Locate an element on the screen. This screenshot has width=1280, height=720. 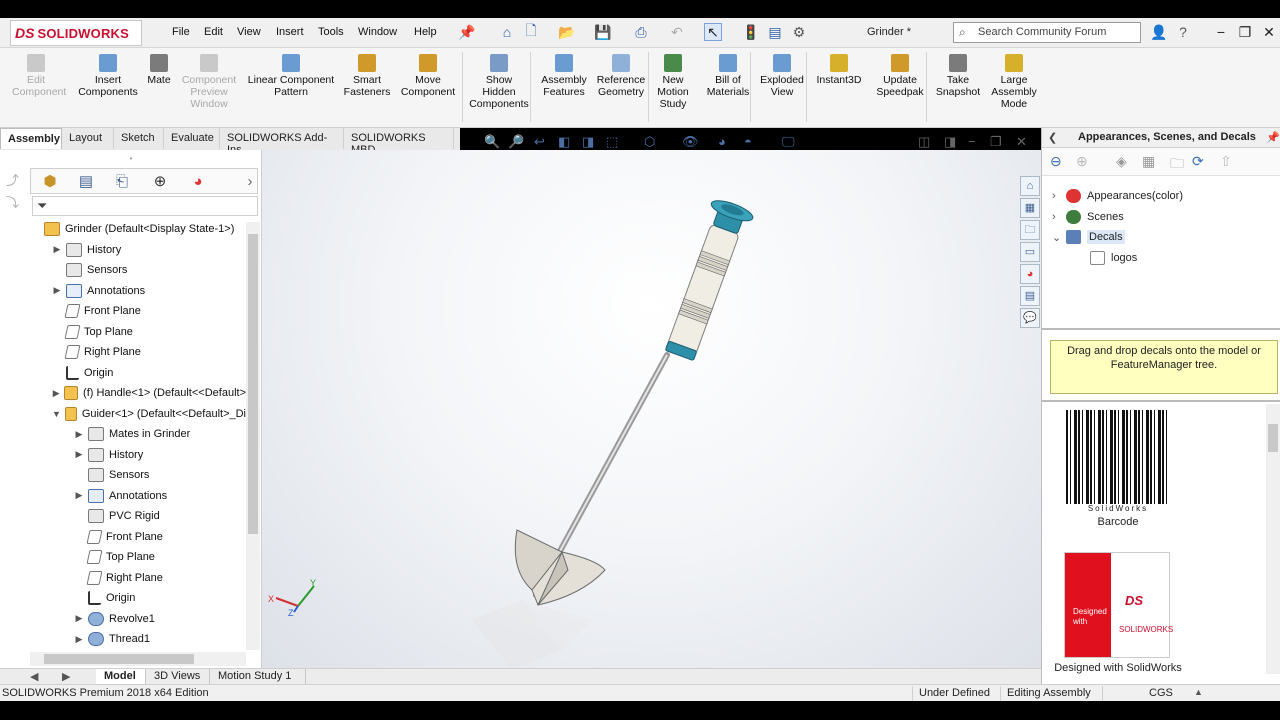
command-linear-component-pattern: Linear Component Pattern is located at coordinates (291, 76).